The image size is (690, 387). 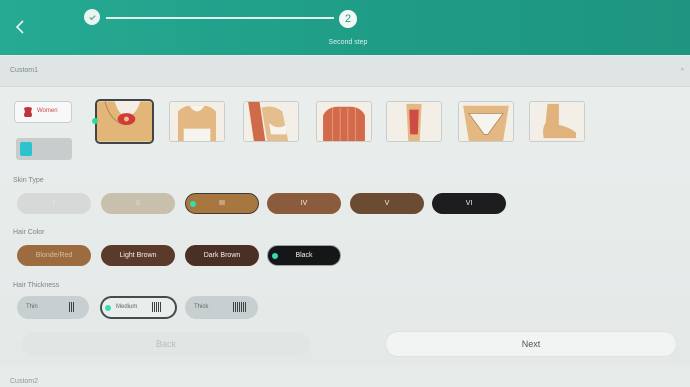 I want to click on hair-thickness-option-thin: Thin, so click(x=53, y=307).